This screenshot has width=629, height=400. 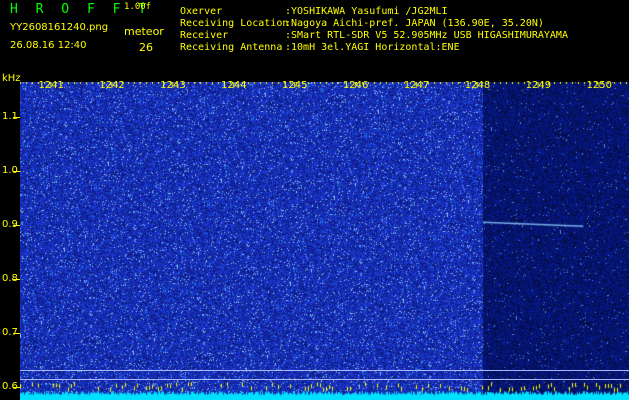 What do you see at coordinates (372, 47) in the screenshot?
I see `antenna-value: :10mH 3el.YAGI Horizontal:ENE` at bounding box center [372, 47].